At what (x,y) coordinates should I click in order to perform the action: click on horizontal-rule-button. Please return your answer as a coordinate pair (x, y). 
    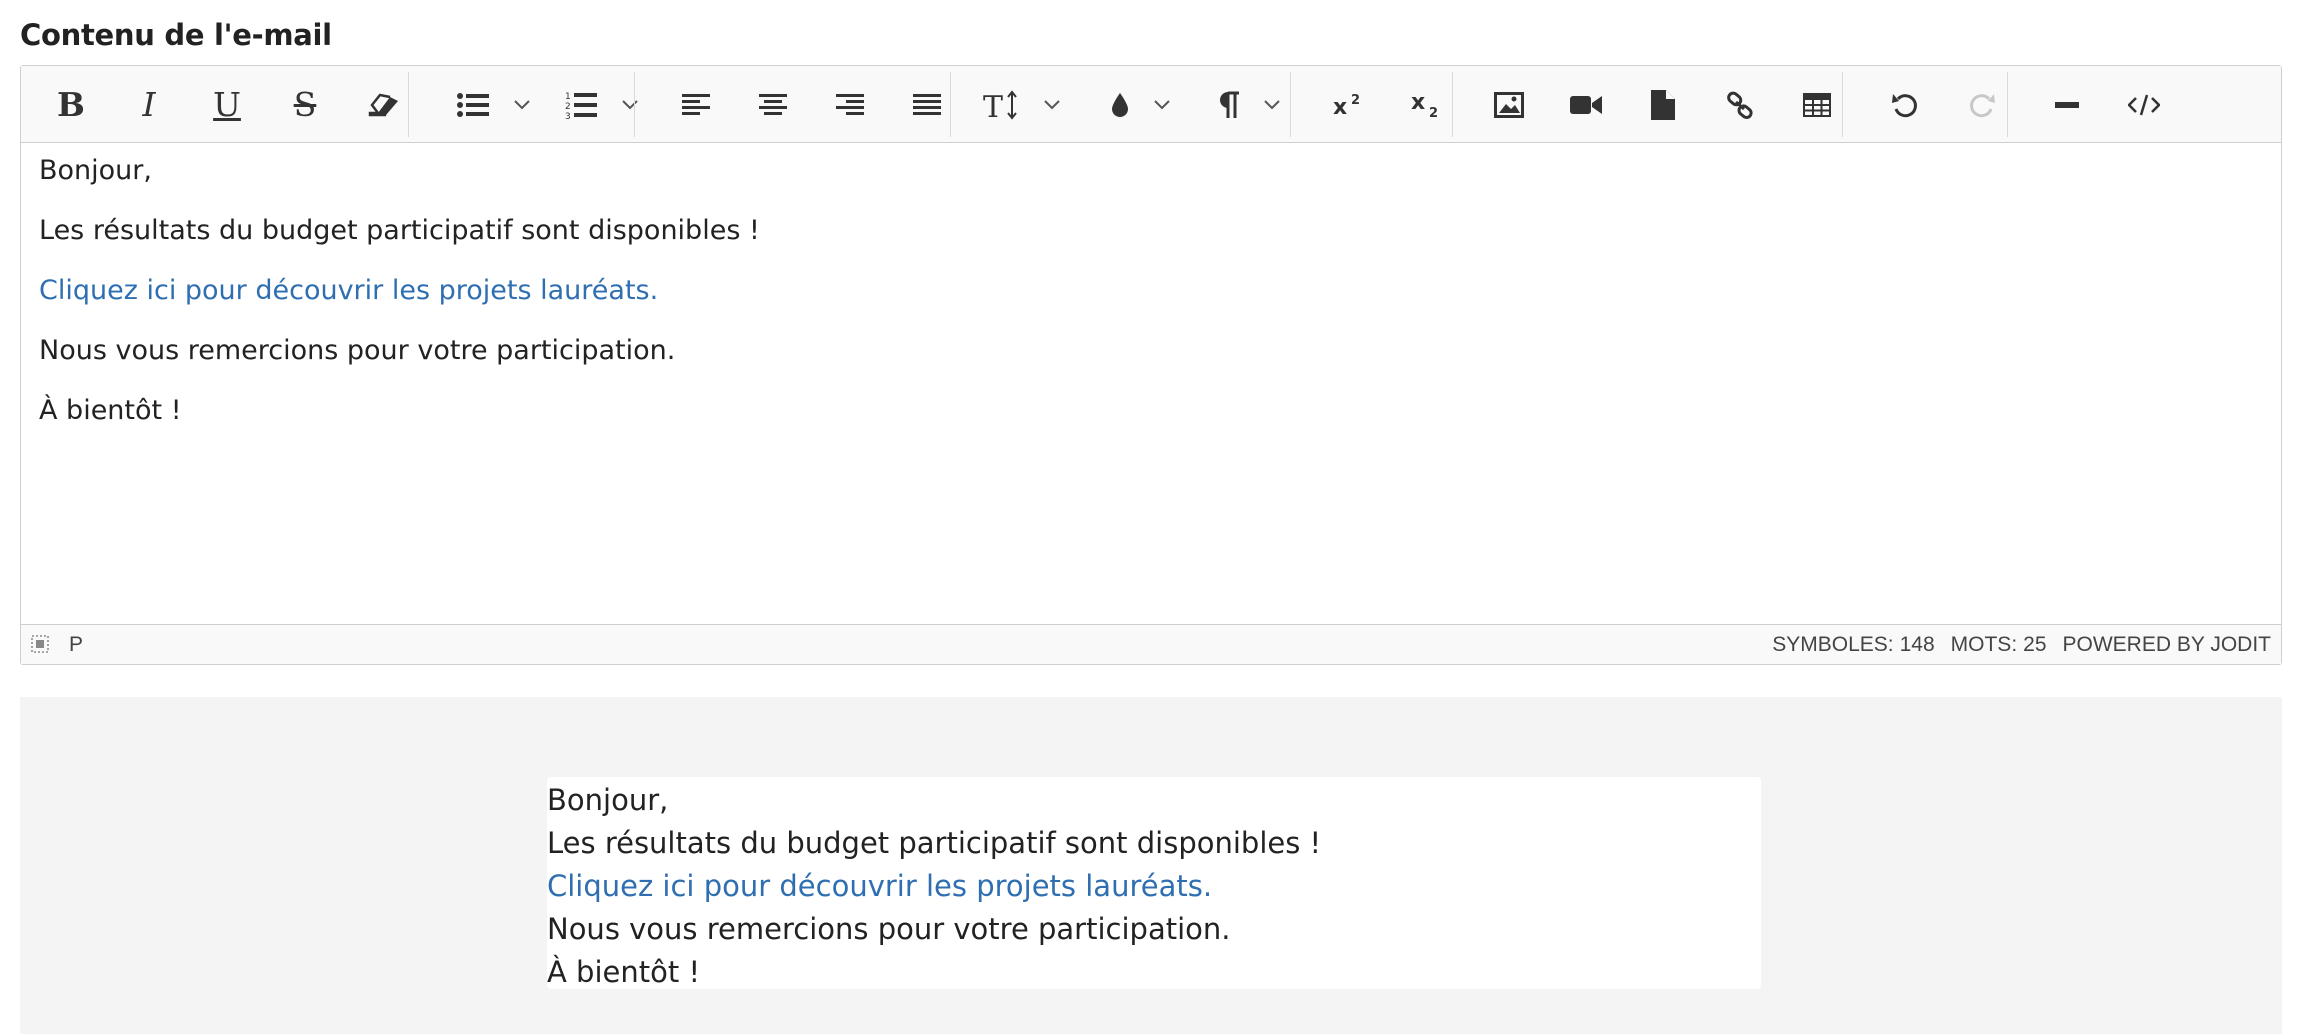
    Looking at the image, I should click on (2067, 104).